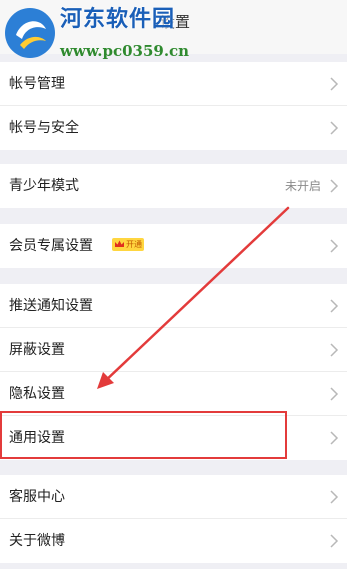 This screenshot has height=569, width=347. What do you see at coordinates (37, 438) in the screenshot?
I see `row-label: 通用设置` at bounding box center [37, 438].